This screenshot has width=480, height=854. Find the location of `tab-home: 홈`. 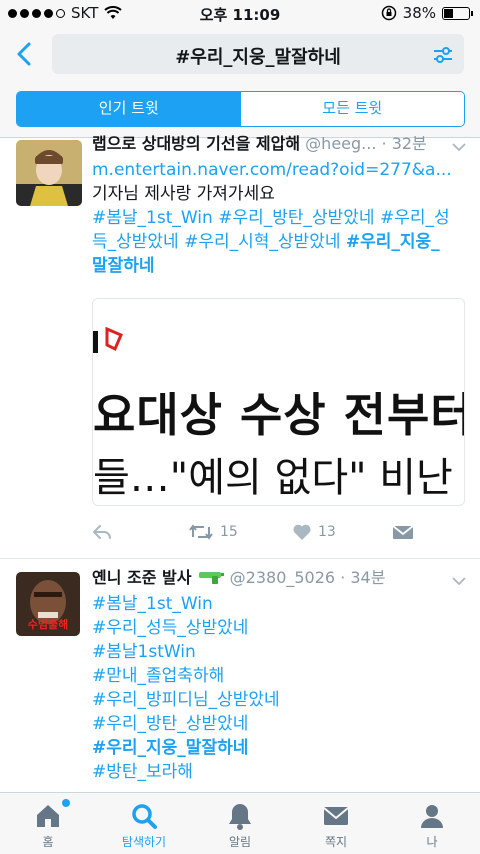

tab-home: 홈 is located at coordinates (48, 823).